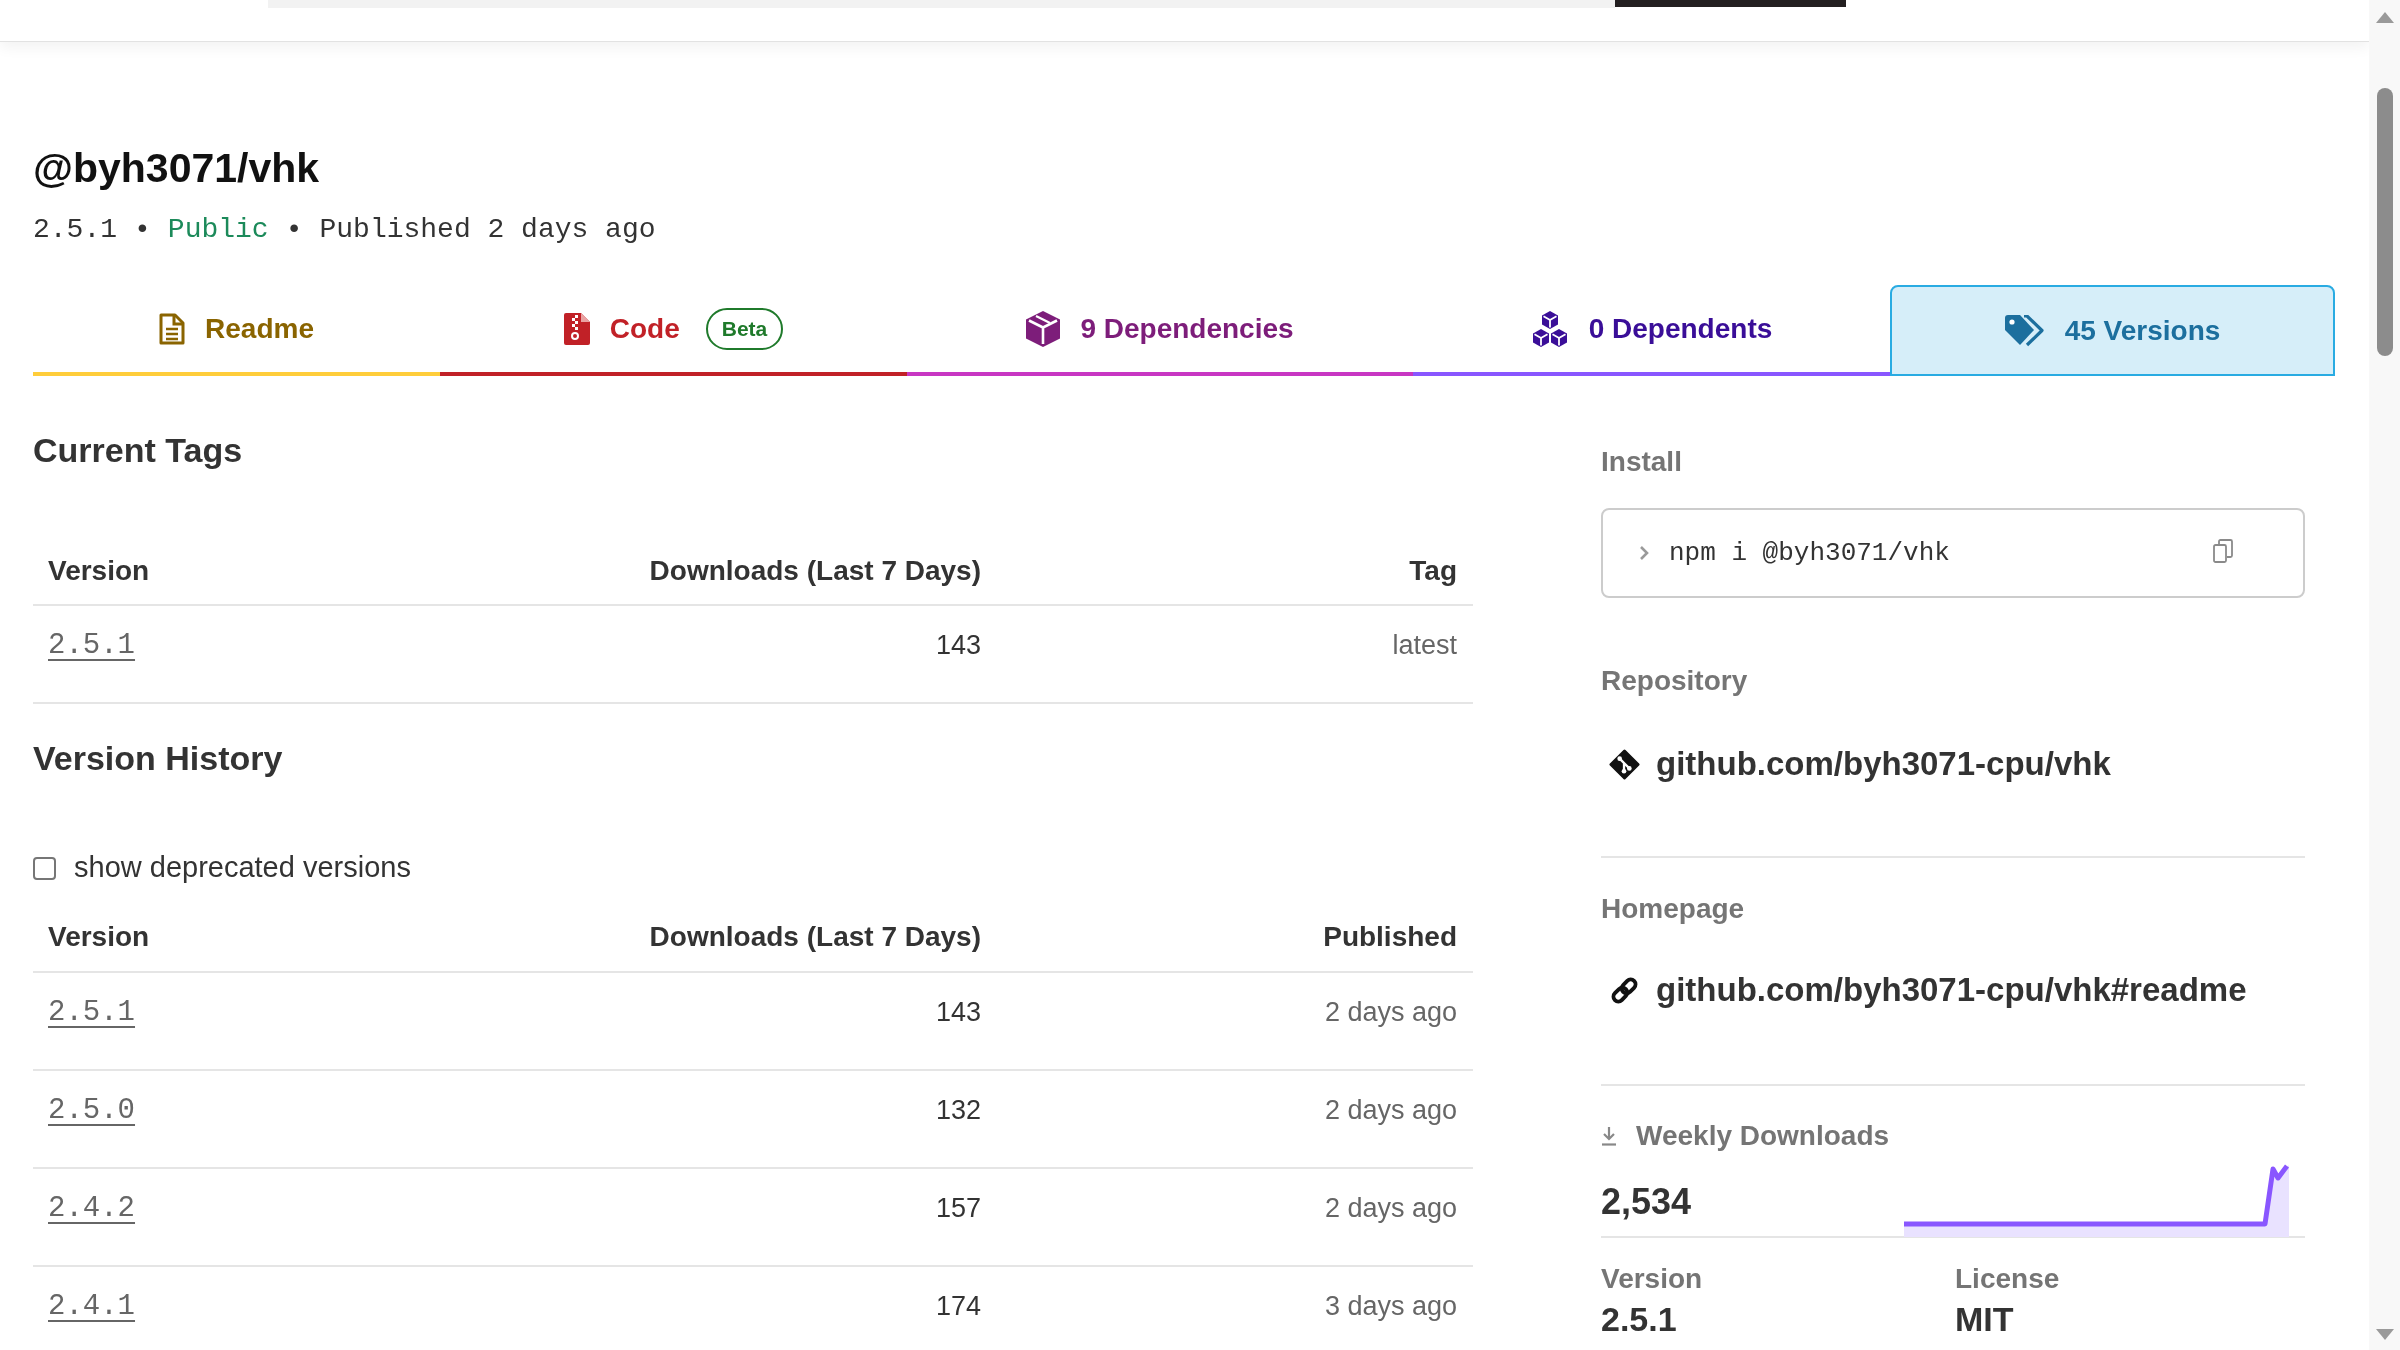 The width and height of the screenshot is (2400, 1350). Describe the element at coordinates (176, 168) in the screenshot. I see `package-title: @byh3071/vhk` at that location.